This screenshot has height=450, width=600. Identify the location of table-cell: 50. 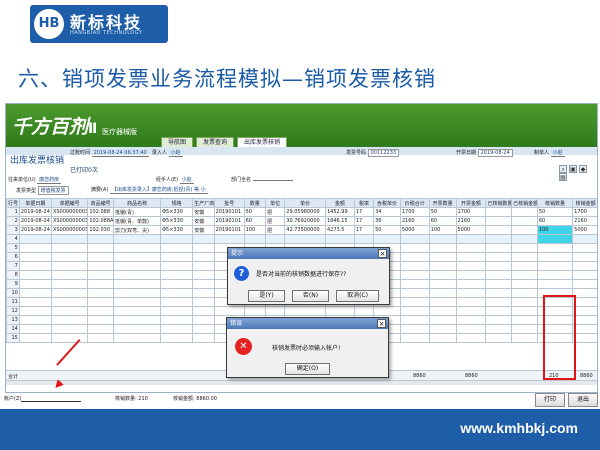
(555, 212).